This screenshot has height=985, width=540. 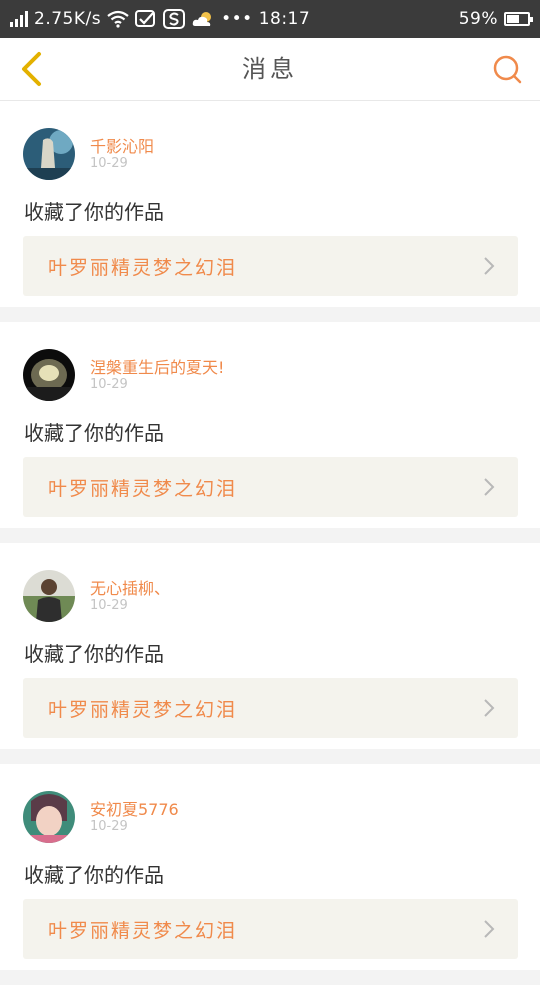 What do you see at coordinates (134, 808) in the screenshot?
I see `username: 安初夏5776` at bounding box center [134, 808].